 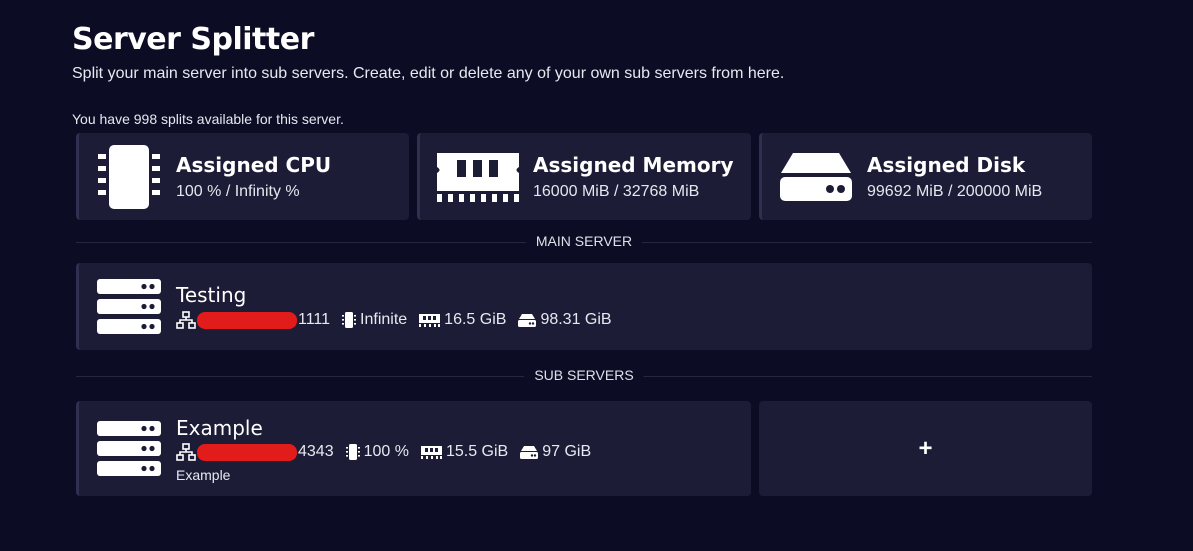 I want to click on main-server-cpu: Infinite, so click(x=384, y=319).